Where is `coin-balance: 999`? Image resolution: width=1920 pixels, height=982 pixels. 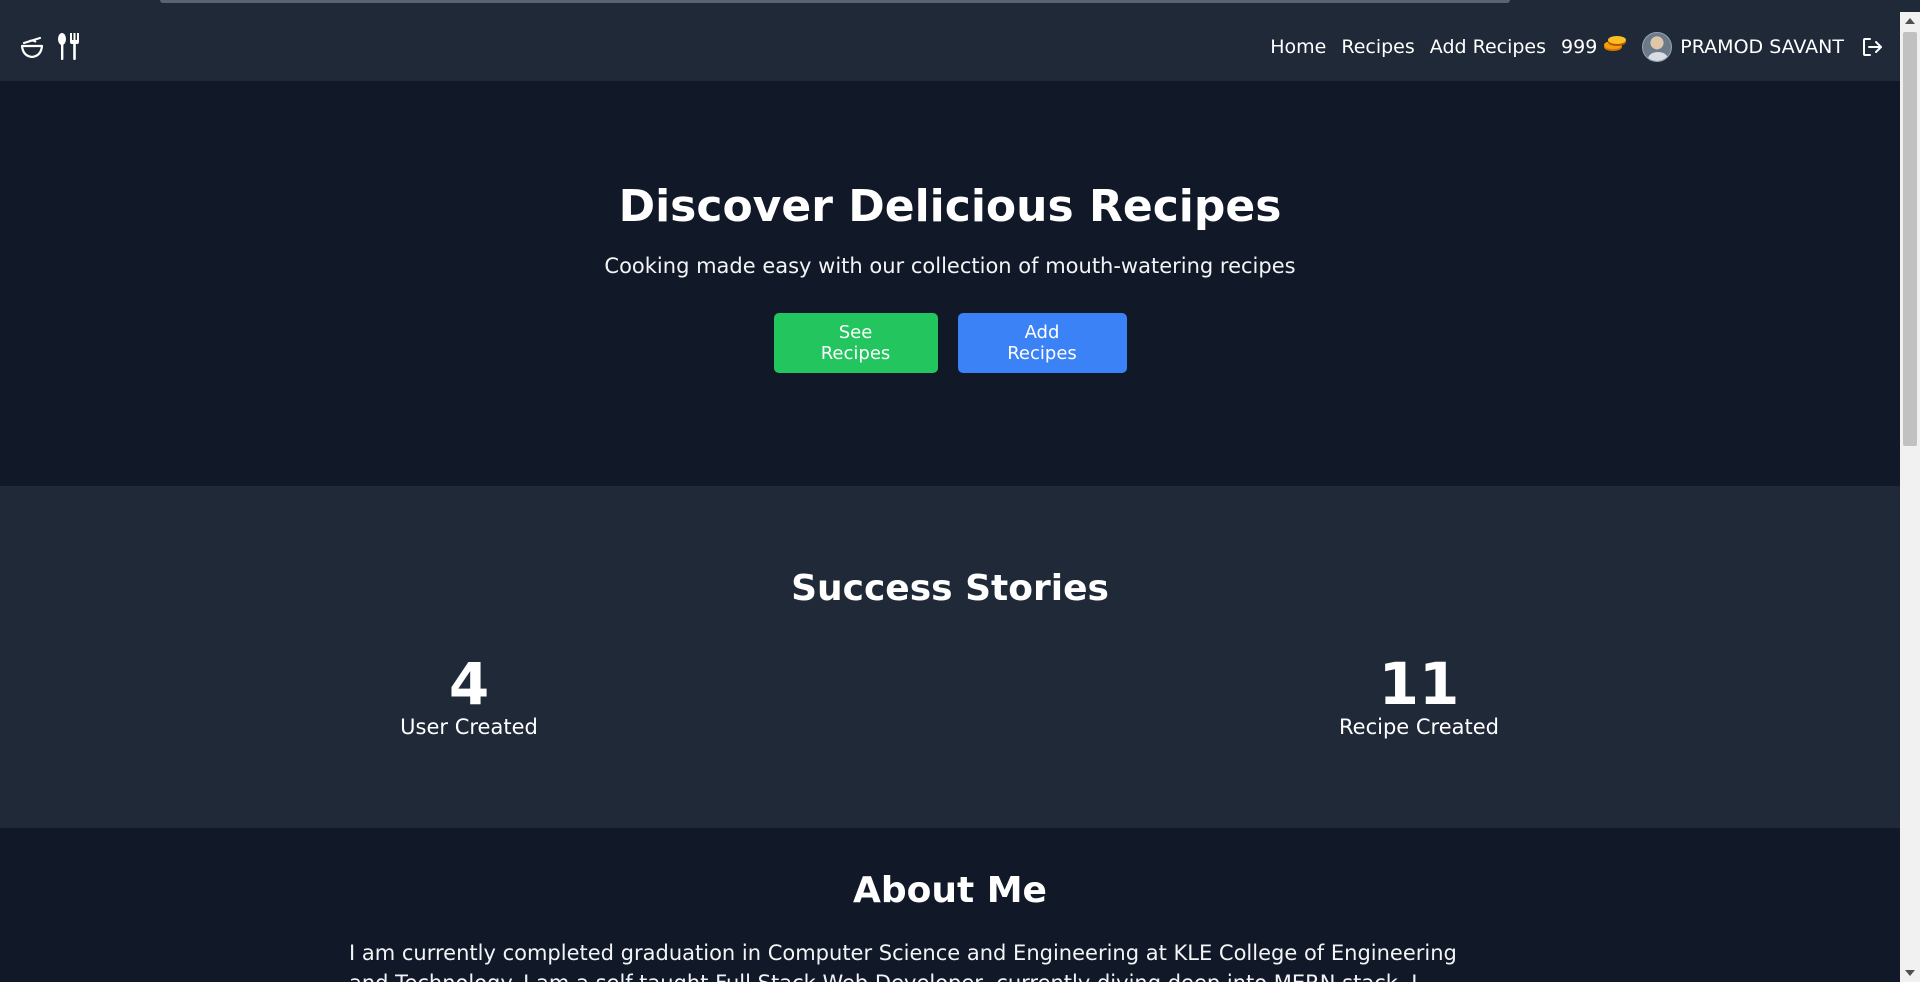 coin-balance: 999 is located at coordinates (1594, 46).